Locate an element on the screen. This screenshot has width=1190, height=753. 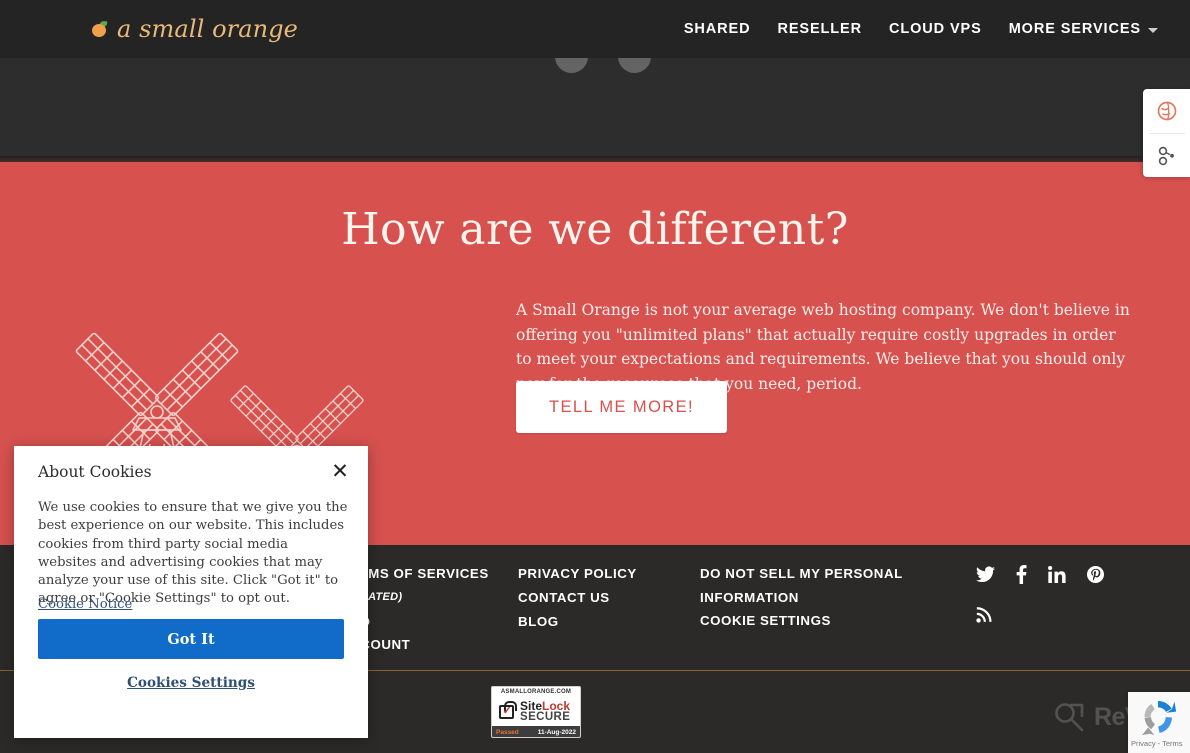
tell-me-more-button: TELL ME MORE! is located at coordinates (621, 407).